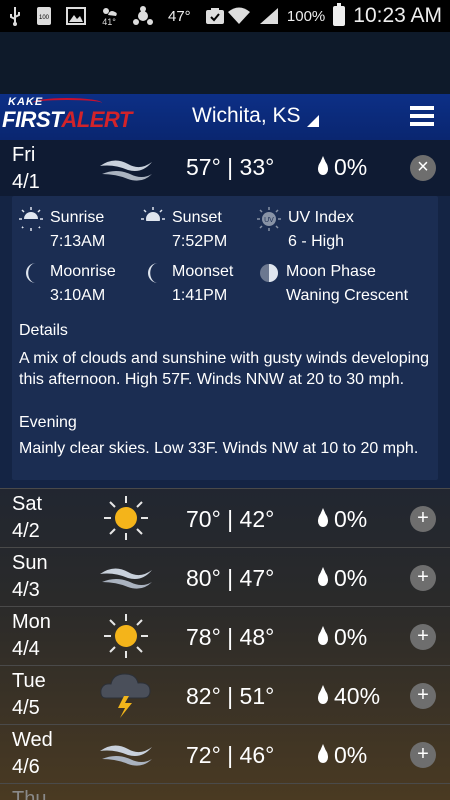 The image size is (450, 800). Describe the element at coordinates (179, 16) in the screenshot. I see `temperature-text: 47°` at that location.